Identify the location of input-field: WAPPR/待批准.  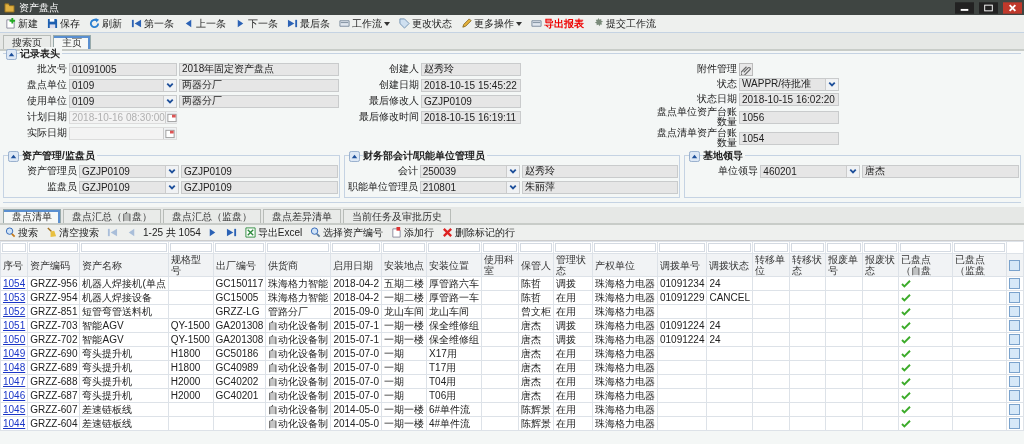
(789, 84).